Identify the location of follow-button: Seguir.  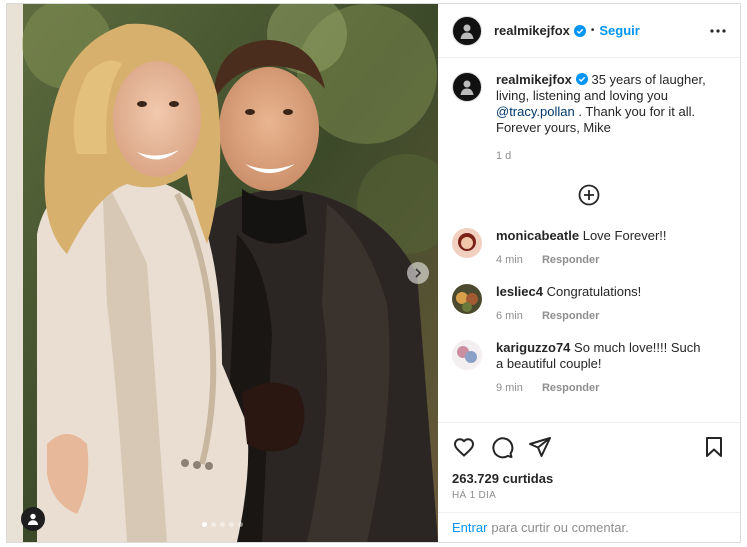
(619, 30).